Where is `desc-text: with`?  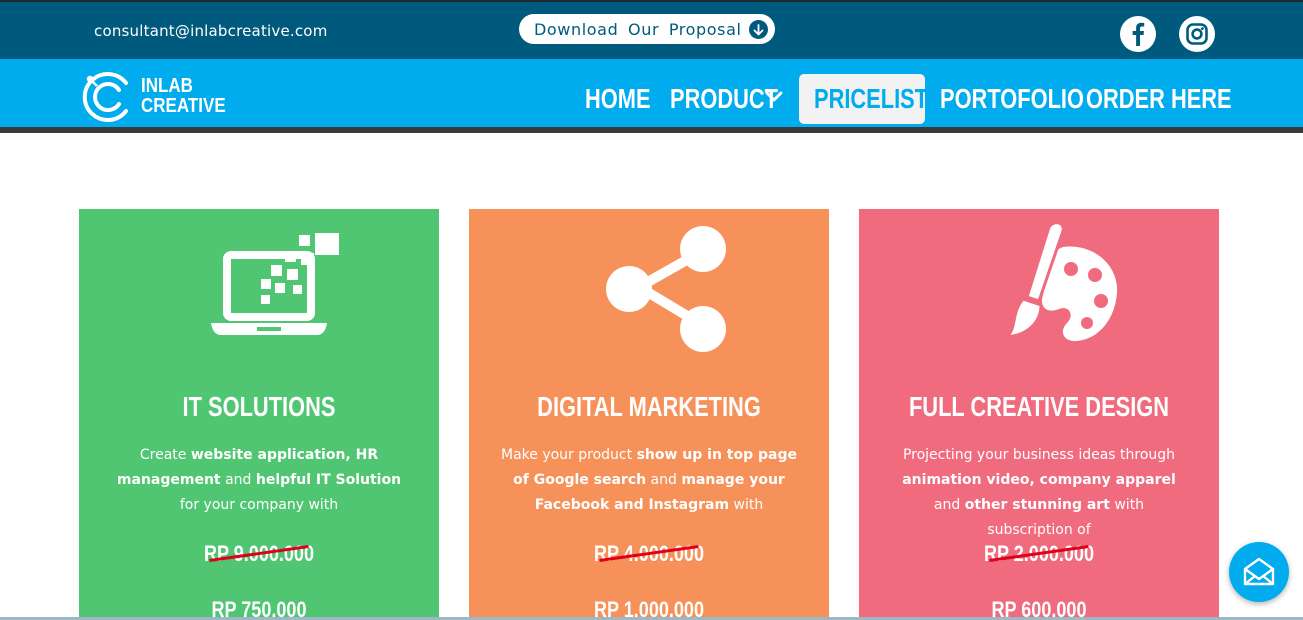
desc-text: with is located at coordinates (746, 505).